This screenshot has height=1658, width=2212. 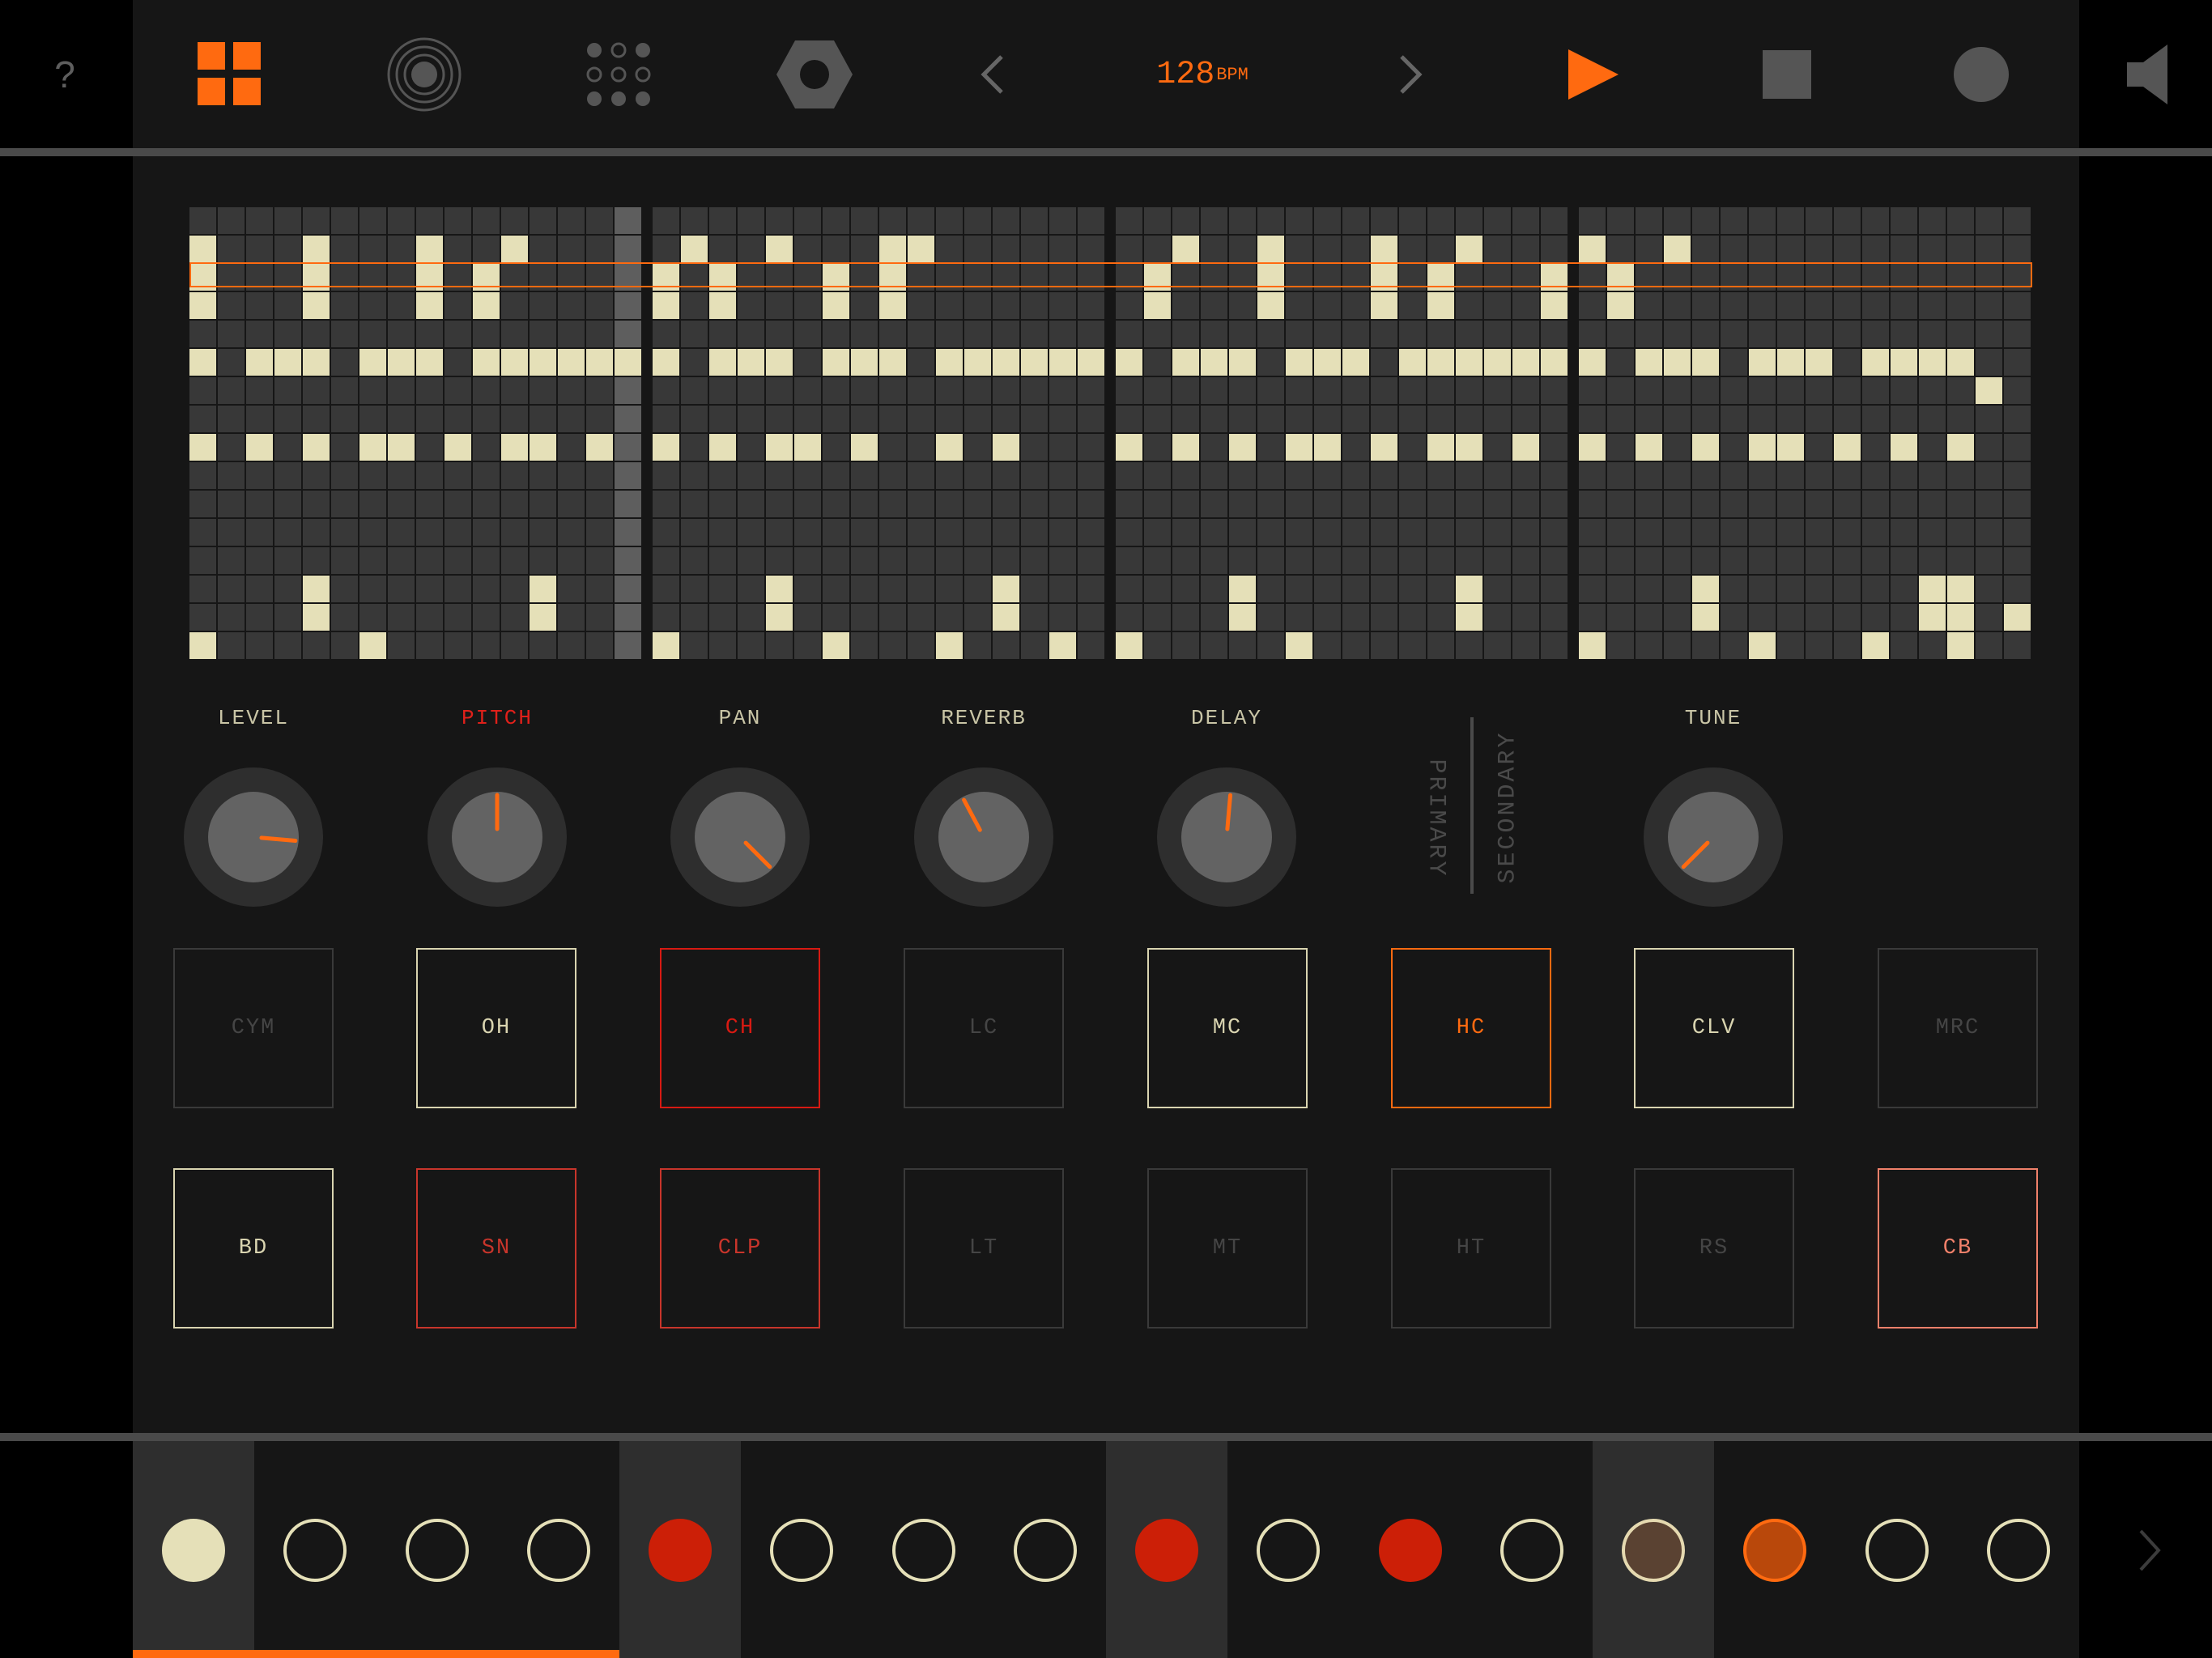 I want to click on knob-level, so click(x=254, y=837).